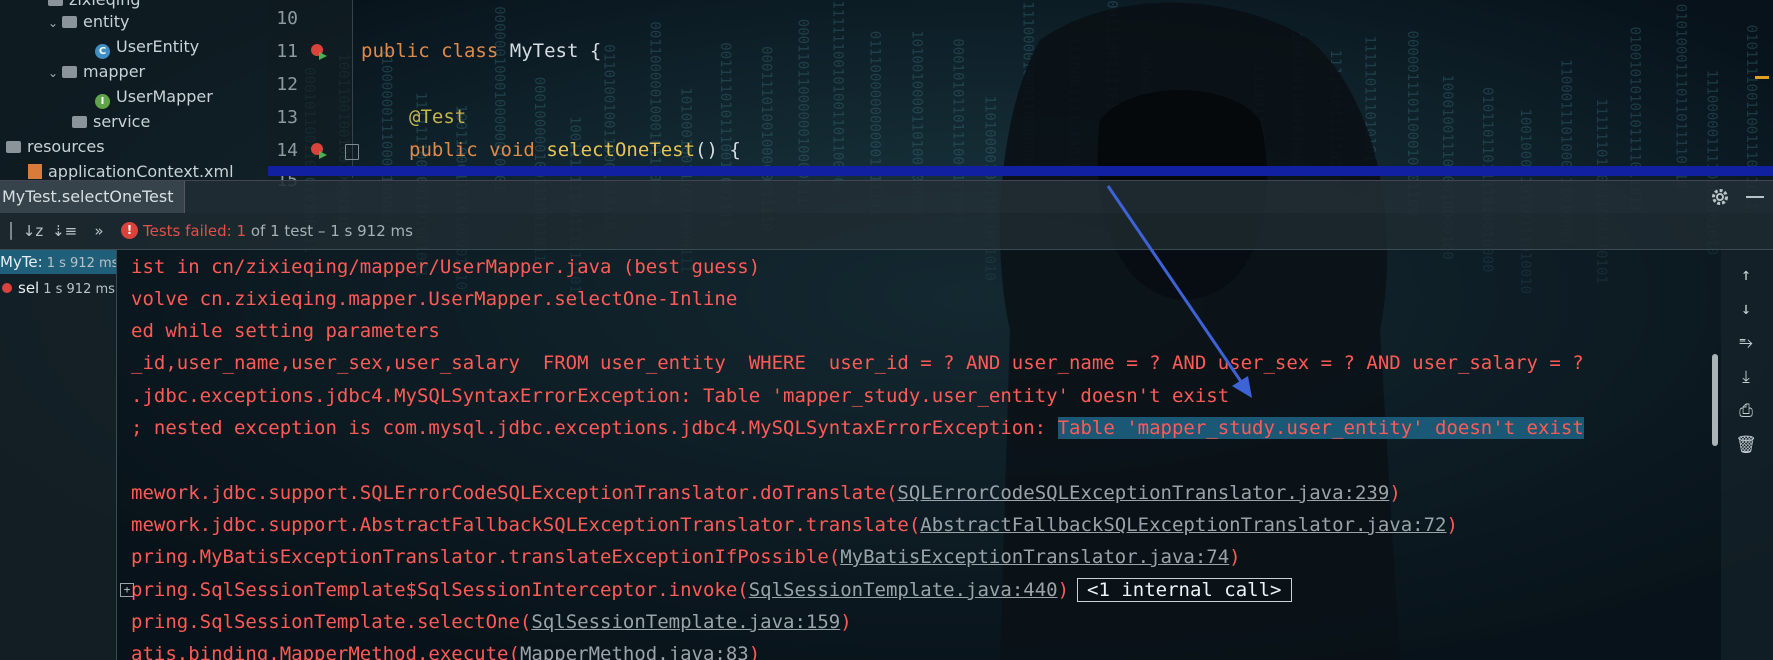 This screenshot has width=1773, height=660. Describe the element at coordinates (313, 95) in the screenshot. I see `editor-gutter: 10 11 12 13 14 15` at that location.